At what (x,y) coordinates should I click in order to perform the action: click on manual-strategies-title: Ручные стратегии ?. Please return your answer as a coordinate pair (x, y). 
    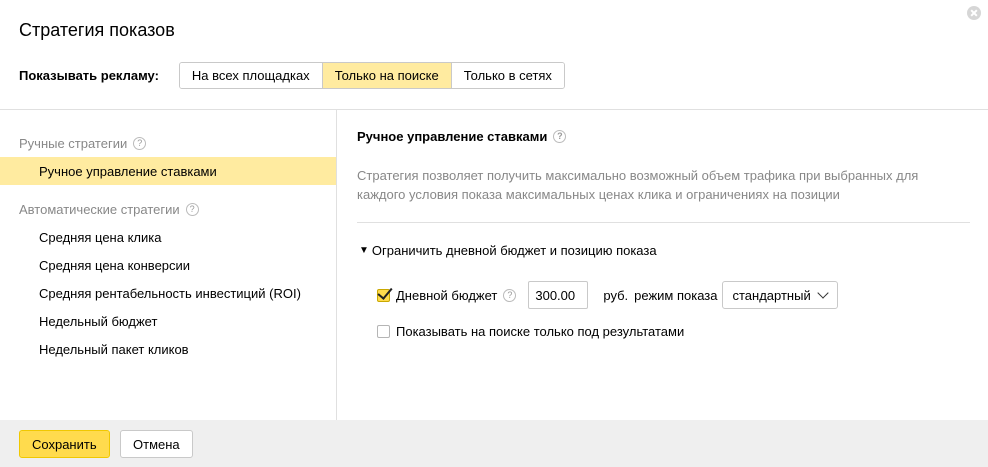
    Looking at the image, I should click on (83, 143).